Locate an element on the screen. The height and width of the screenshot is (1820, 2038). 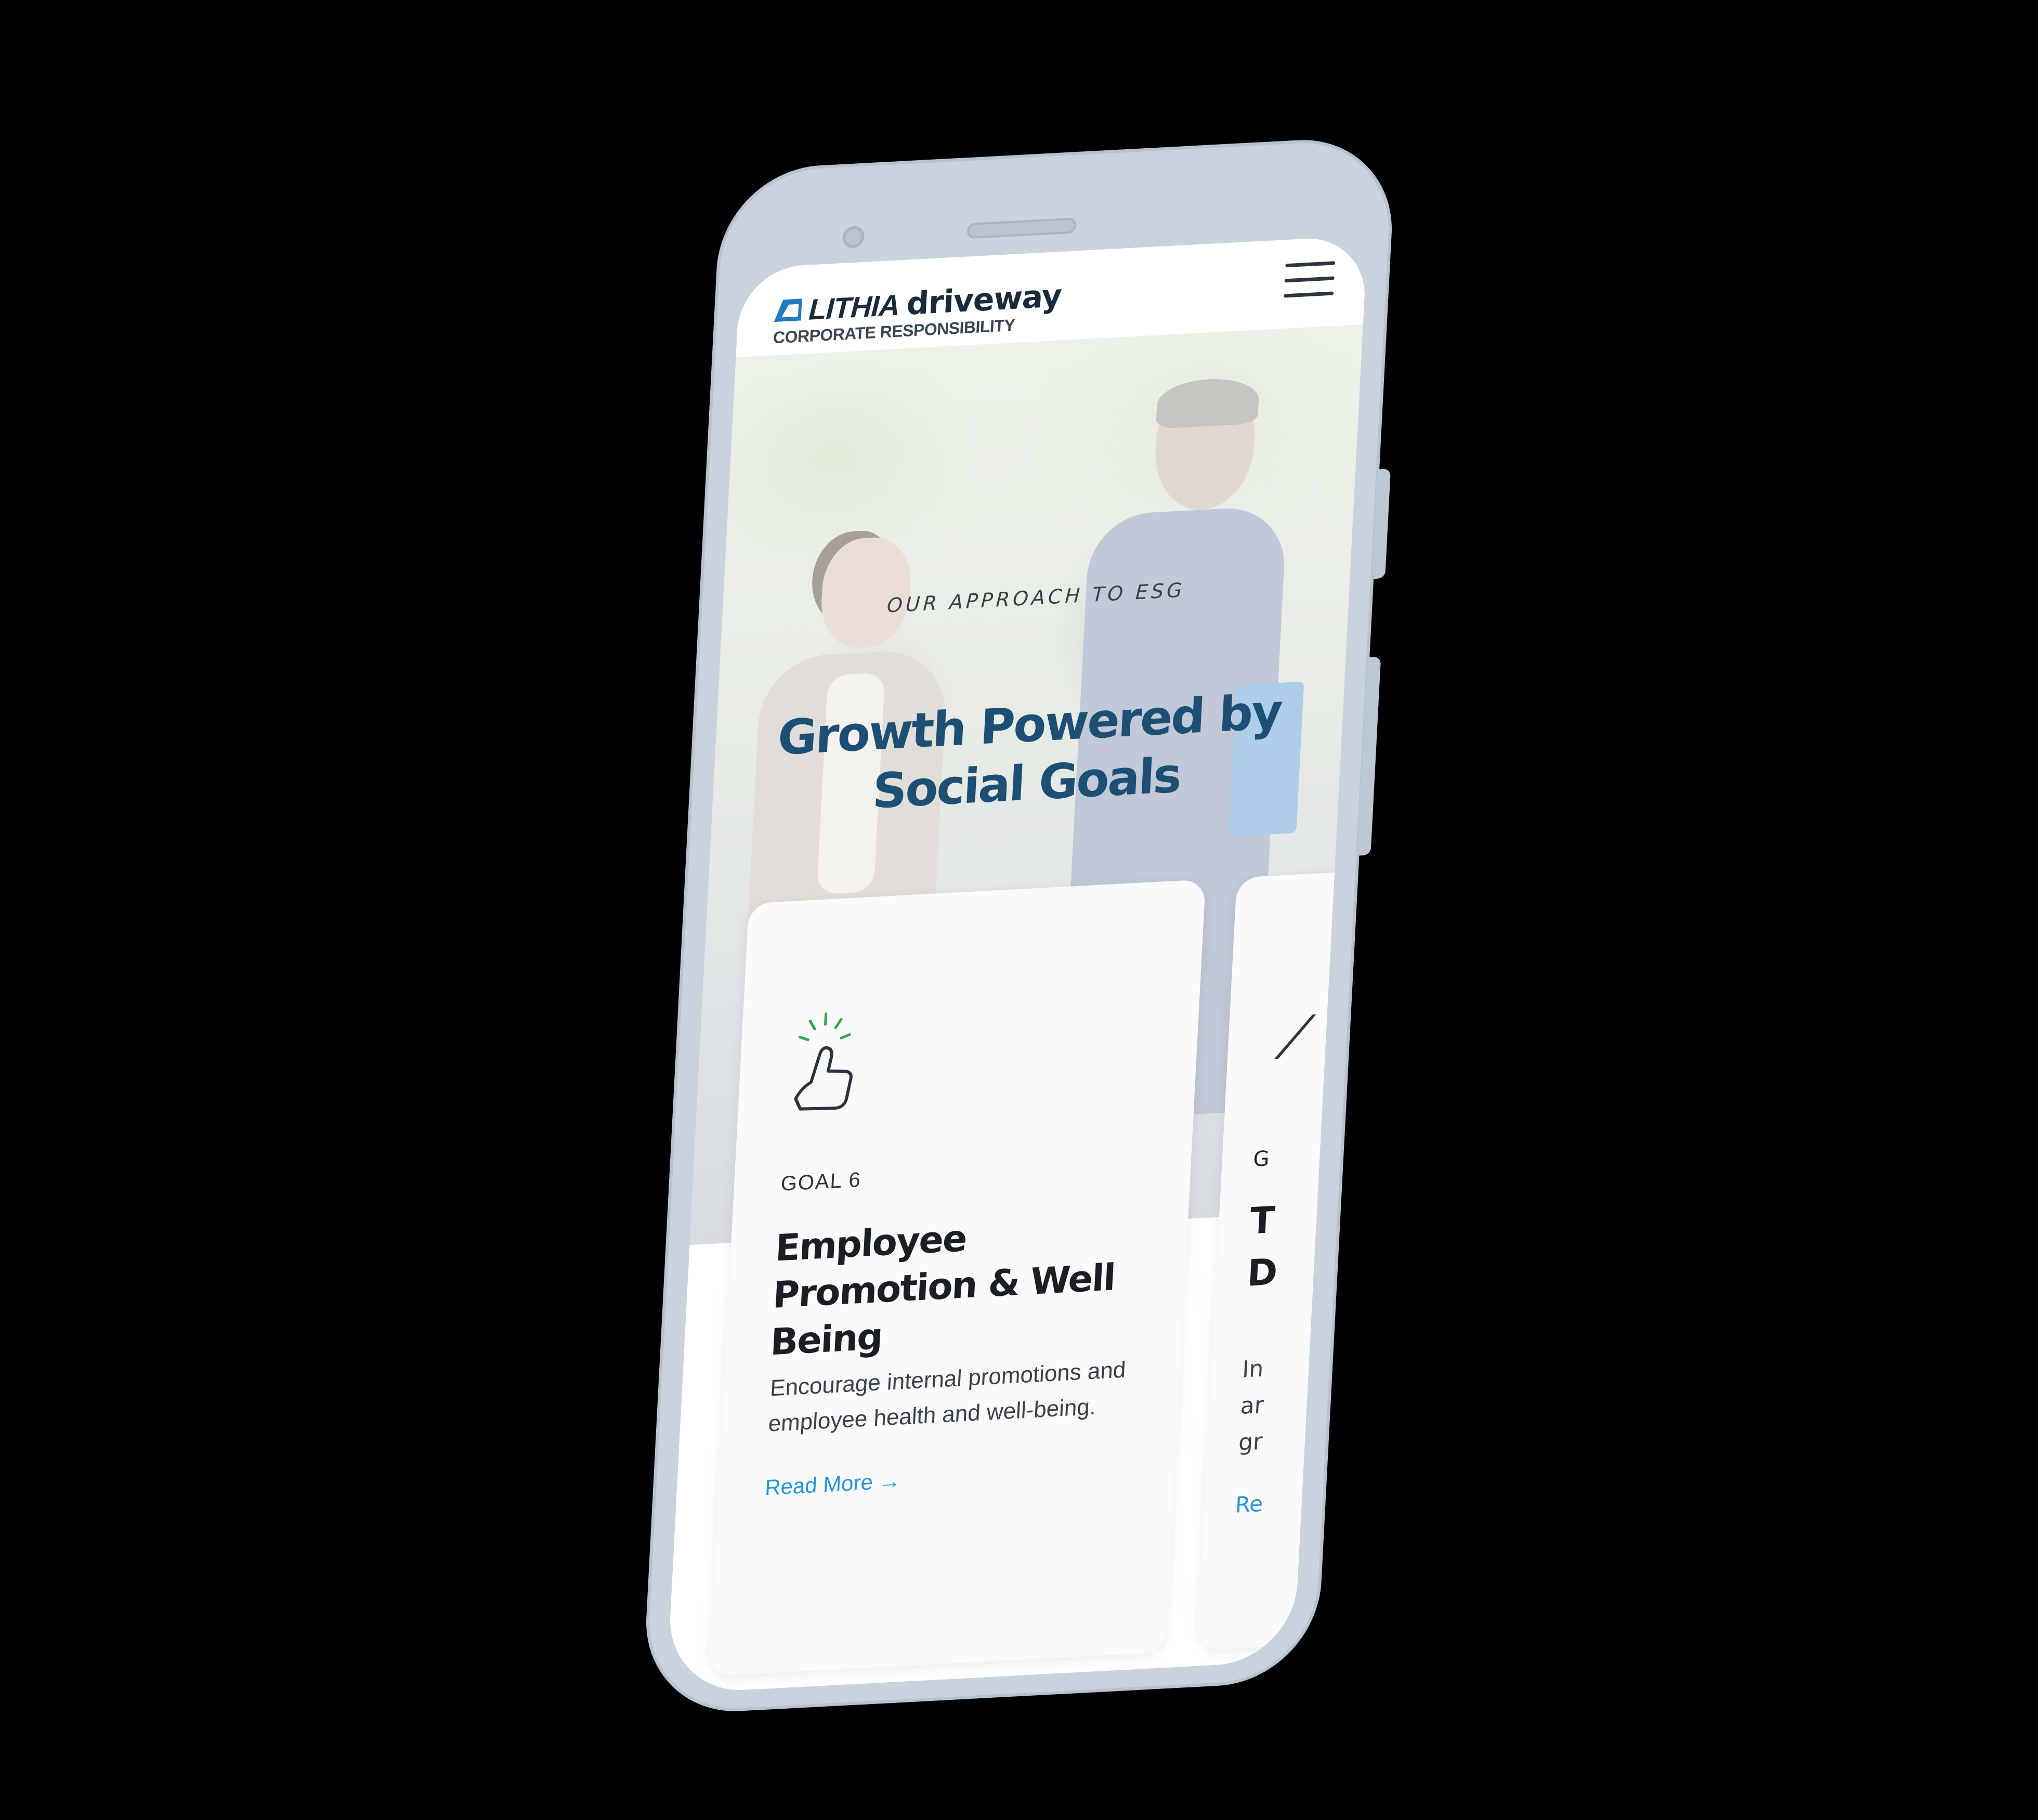
goal-title: Employee Promotion & Well Being is located at coordinates (942, 1290).